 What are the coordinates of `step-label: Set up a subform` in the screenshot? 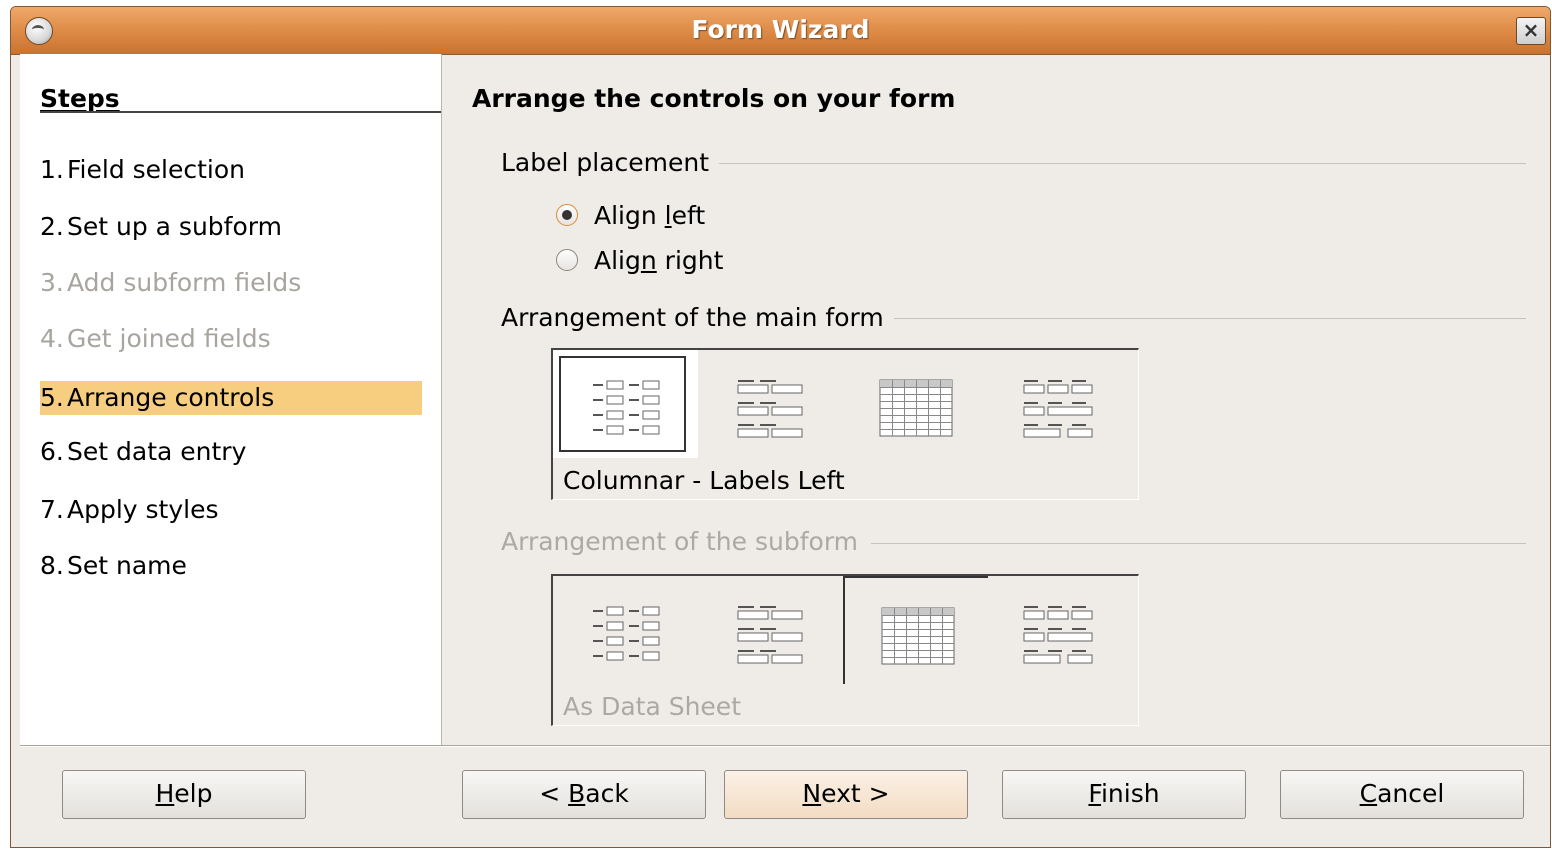 It's located at (174, 226).